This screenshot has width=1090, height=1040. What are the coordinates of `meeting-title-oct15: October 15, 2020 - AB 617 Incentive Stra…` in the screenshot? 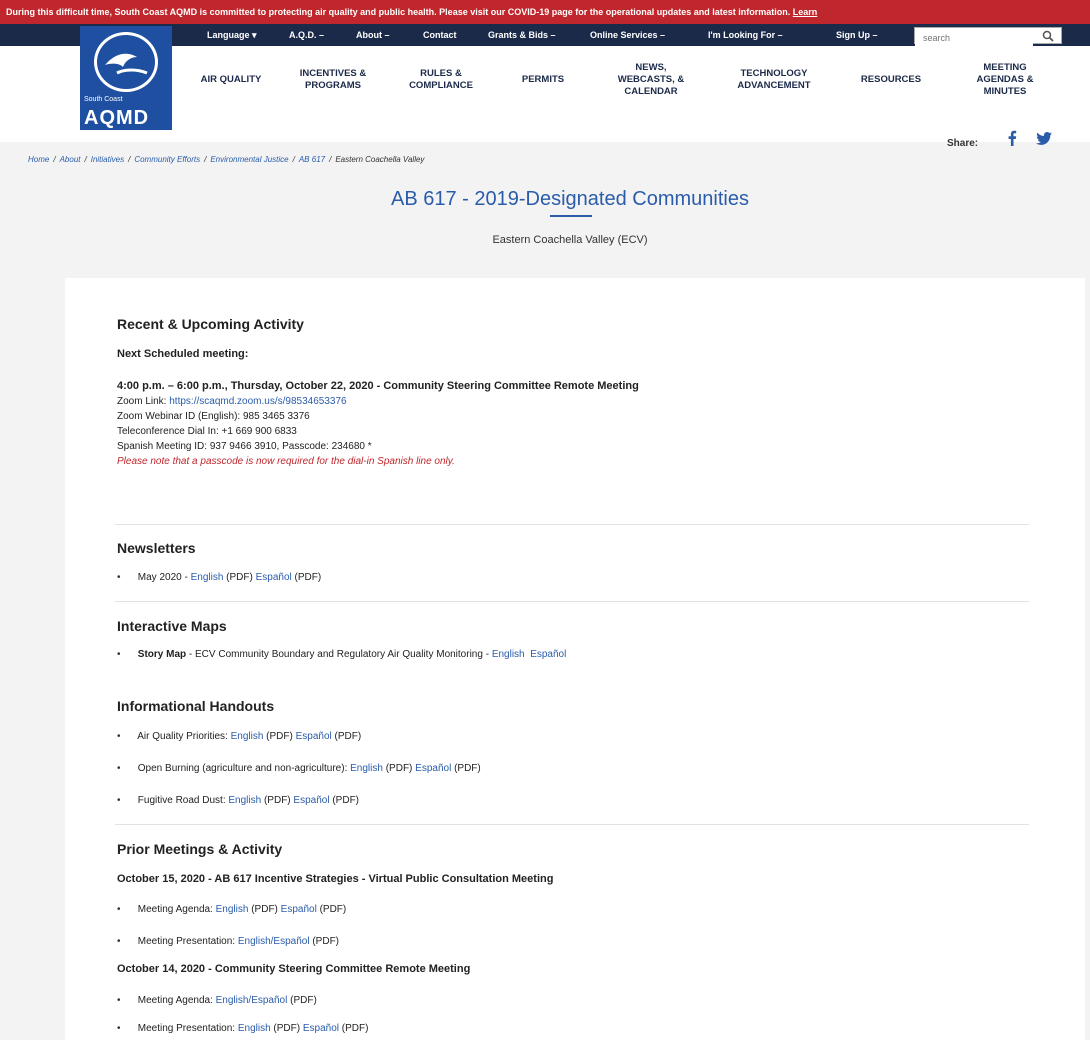 It's located at (335, 879).